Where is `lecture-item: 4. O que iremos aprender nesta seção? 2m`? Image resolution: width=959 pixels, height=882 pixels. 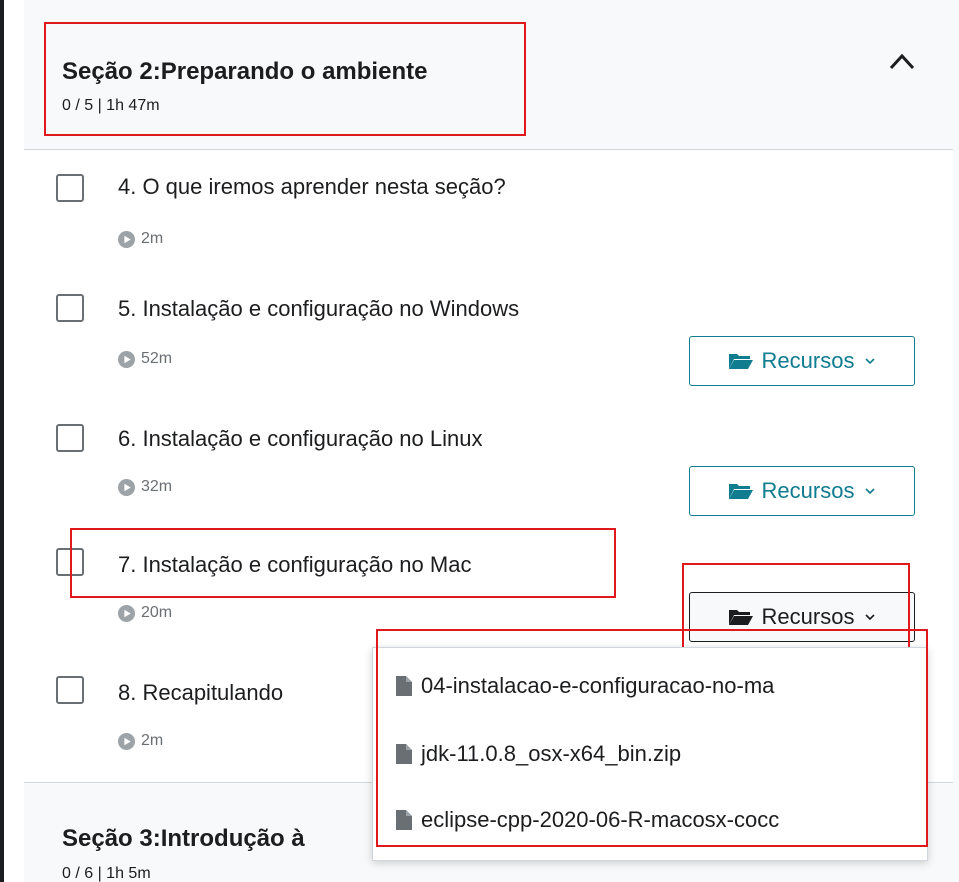
lecture-item: 4. O que iremos aprender nesta seção? 2m is located at coordinates (488, 216).